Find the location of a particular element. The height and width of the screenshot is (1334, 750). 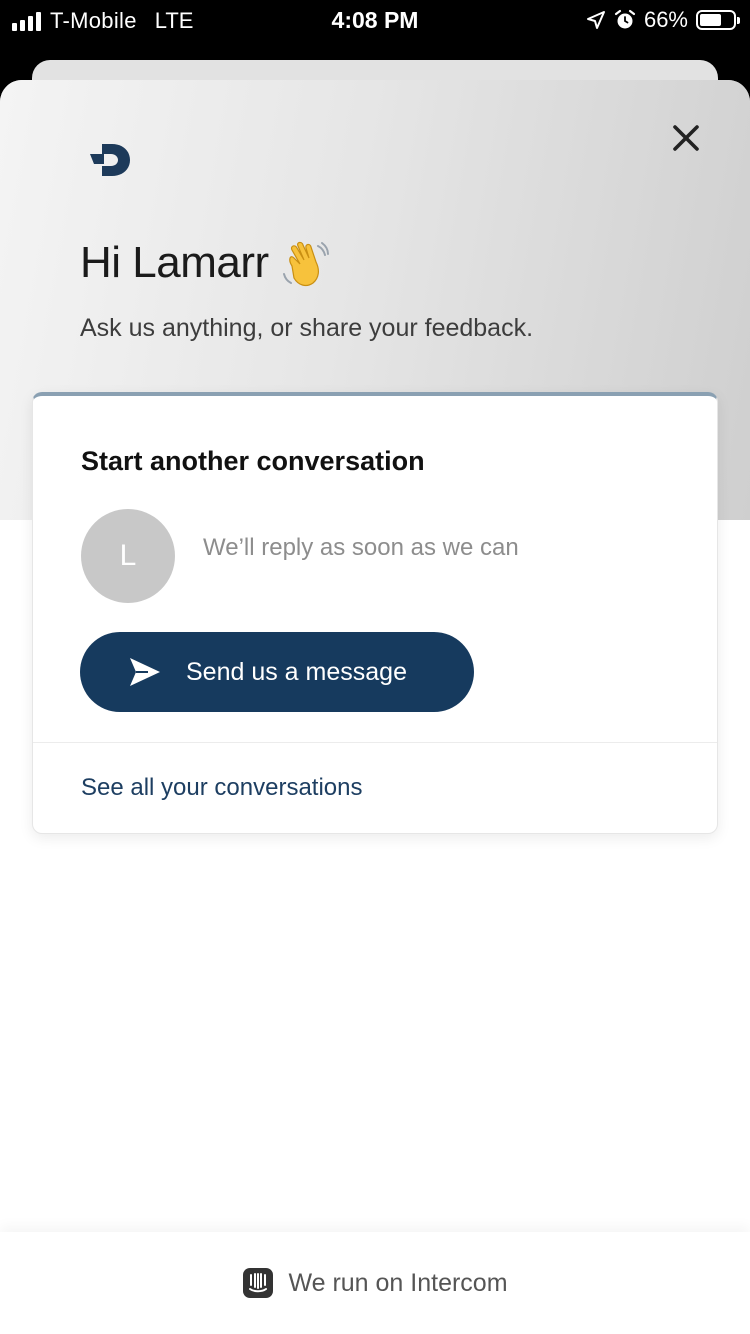

d-logo-icon is located at coordinates (110, 160).